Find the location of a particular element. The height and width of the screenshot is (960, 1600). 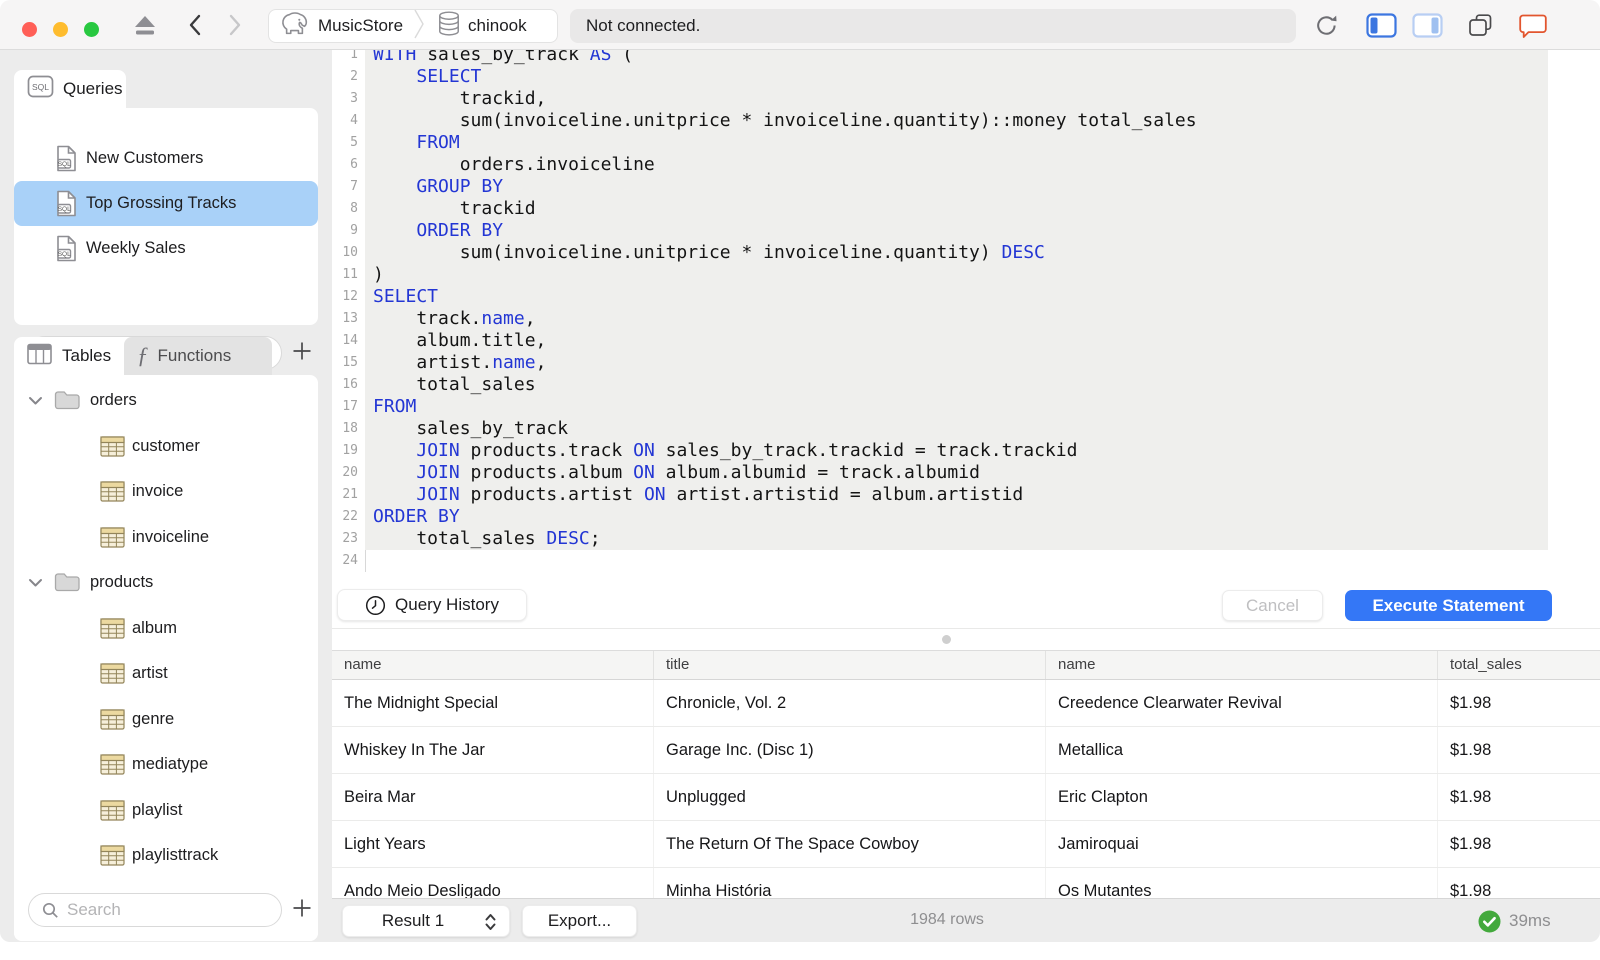

chevron-left-icon is located at coordinates (195, 27).